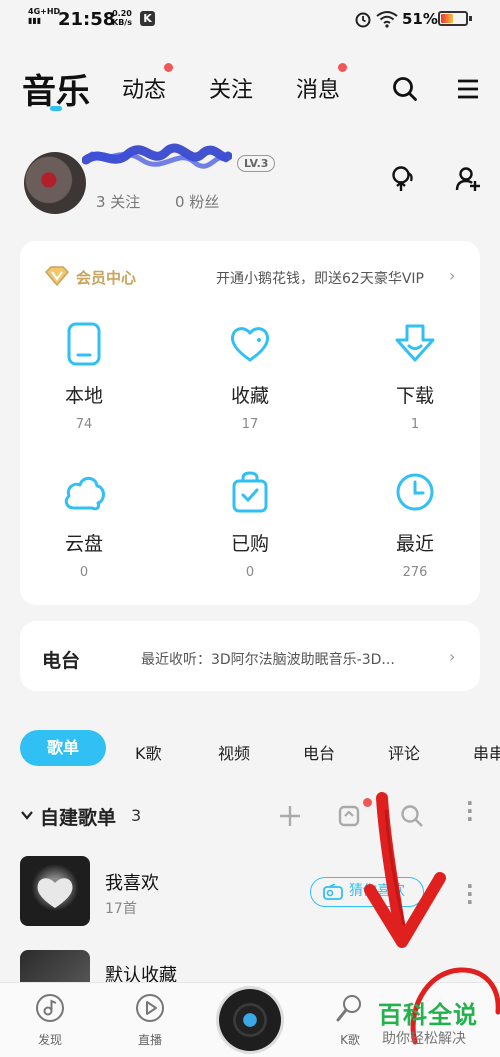  I want to click on clock-icon, so click(415, 492).